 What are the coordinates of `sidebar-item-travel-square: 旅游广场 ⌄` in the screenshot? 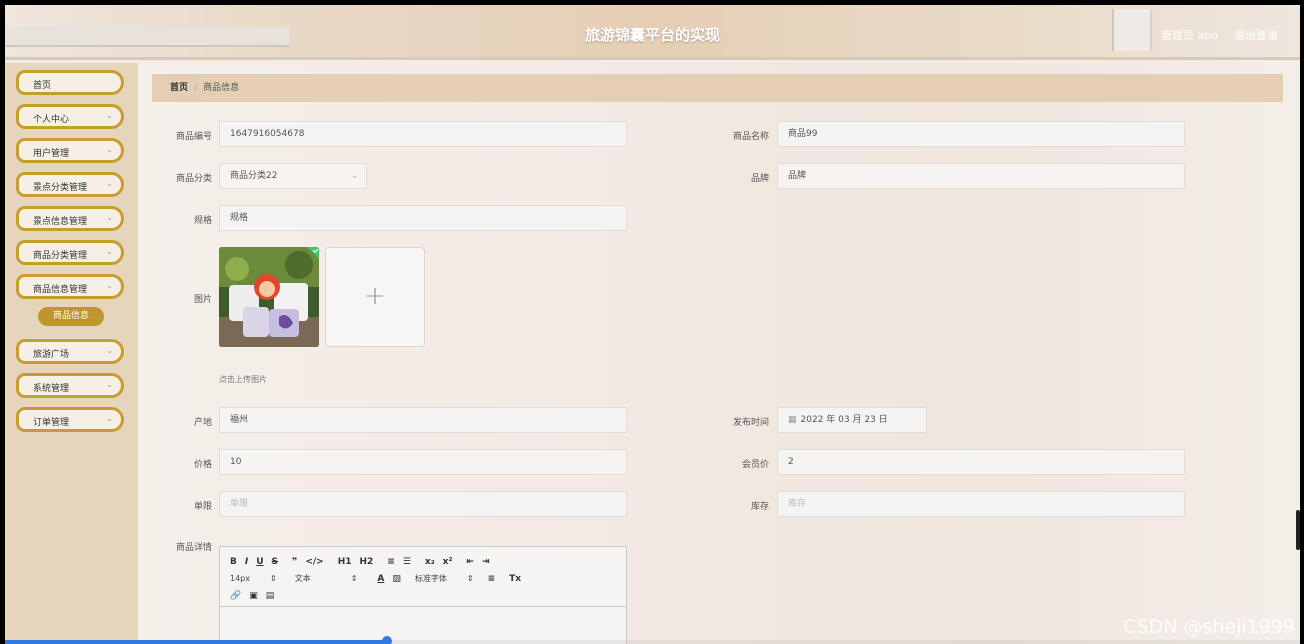 It's located at (70, 351).